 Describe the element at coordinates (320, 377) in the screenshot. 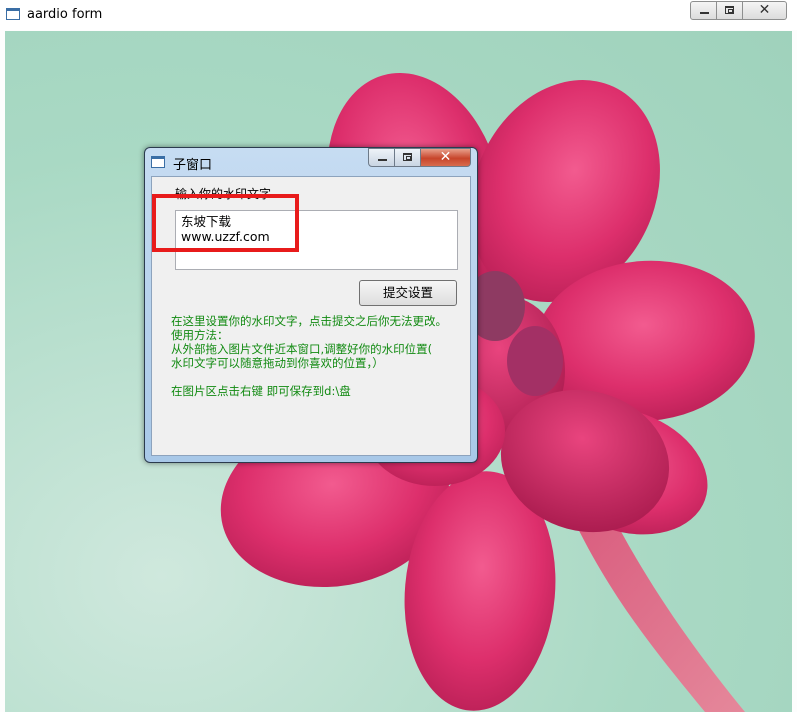

I see `help-spacer` at that location.